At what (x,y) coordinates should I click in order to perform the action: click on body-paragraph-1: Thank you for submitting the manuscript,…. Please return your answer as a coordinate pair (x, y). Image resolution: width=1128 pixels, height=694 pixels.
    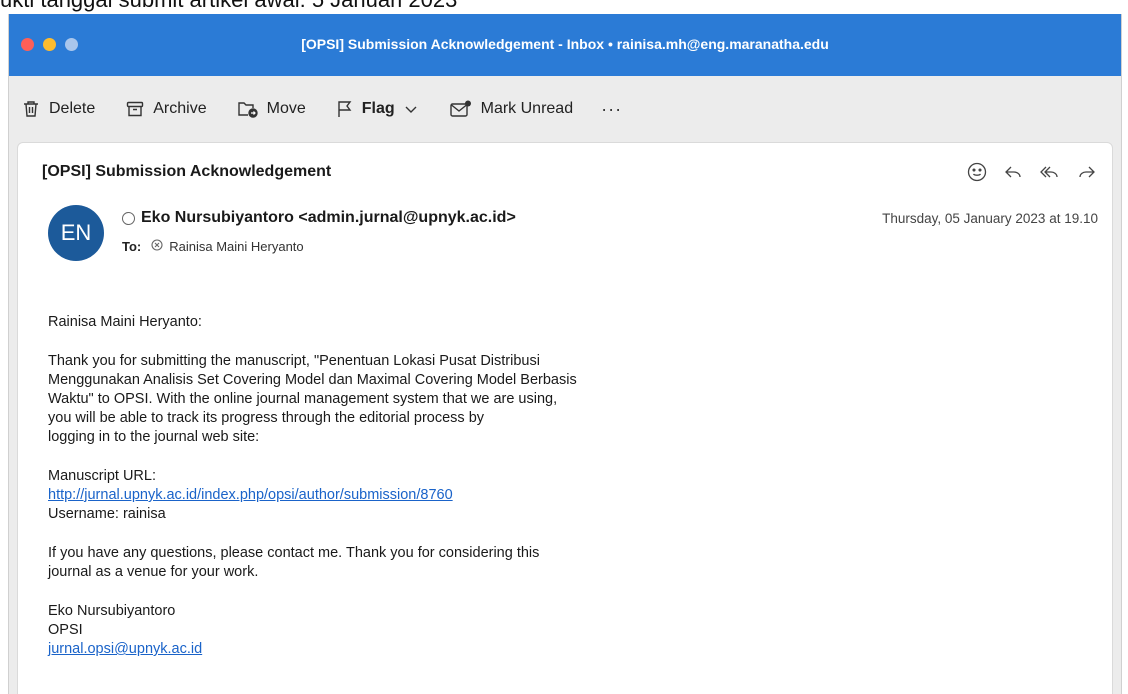
    Looking at the image, I should click on (388, 399).